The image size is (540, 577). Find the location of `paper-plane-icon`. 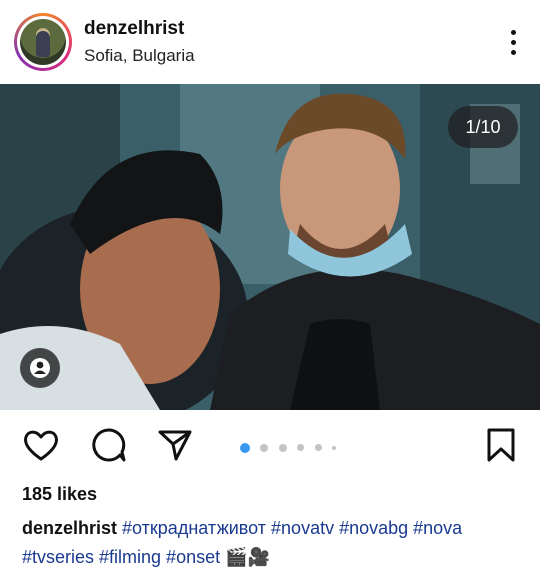

paper-plane-icon is located at coordinates (175, 445).